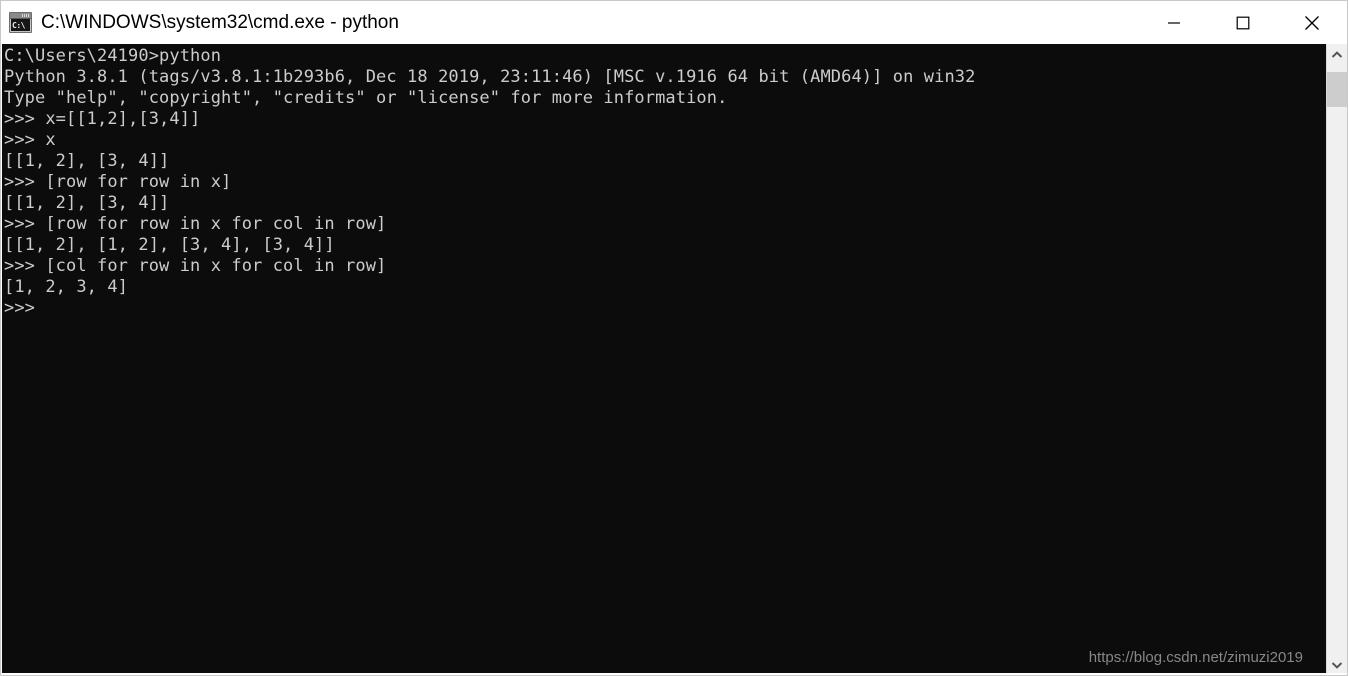 The image size is (1348, 676). Describe the element at coordinates (118, 182) in the screenshot. I see `console-line: >>> [row for row in x]` at that location.